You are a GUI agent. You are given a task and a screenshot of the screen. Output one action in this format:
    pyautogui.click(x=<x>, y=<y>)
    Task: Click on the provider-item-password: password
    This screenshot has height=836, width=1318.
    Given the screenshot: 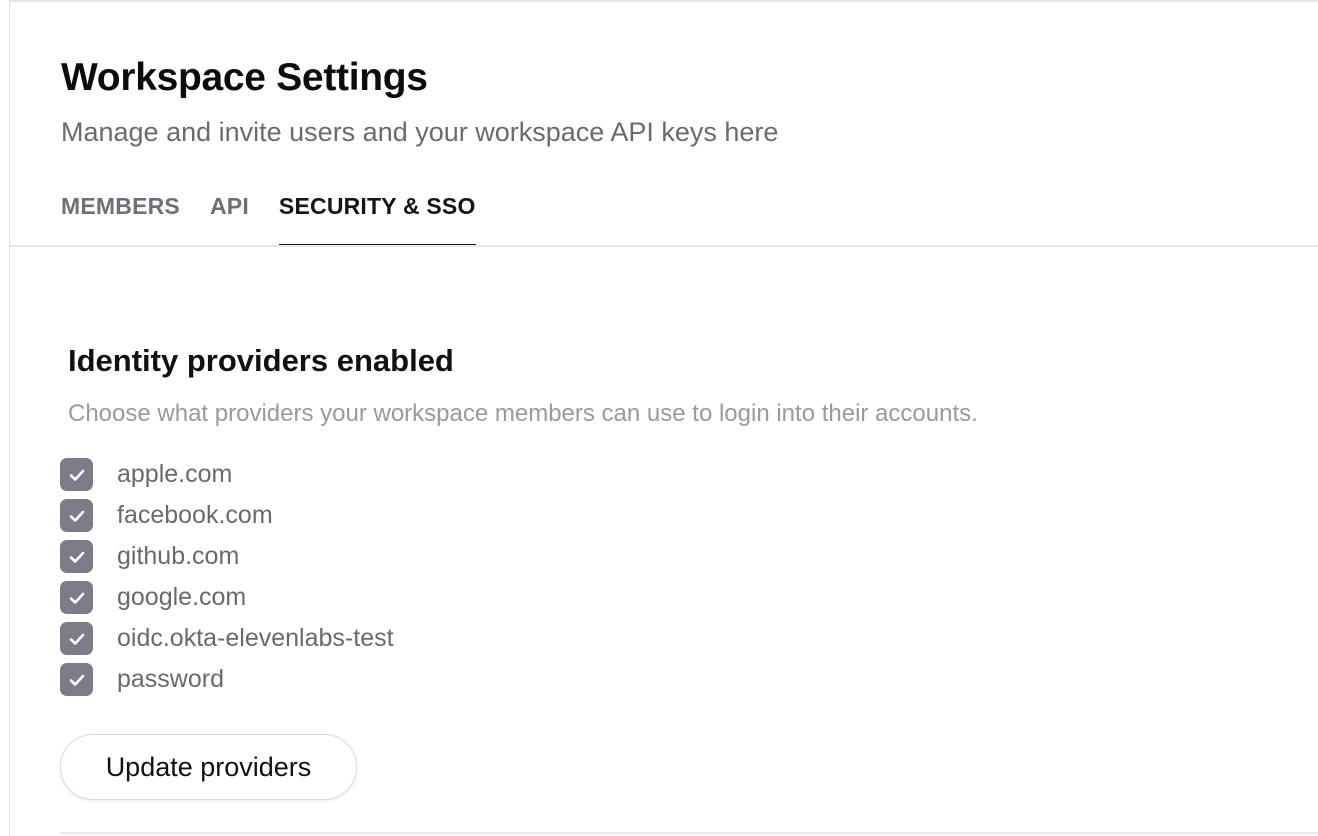 What is the action you would take?
    pyautogui.click(x=227, y=679)
    